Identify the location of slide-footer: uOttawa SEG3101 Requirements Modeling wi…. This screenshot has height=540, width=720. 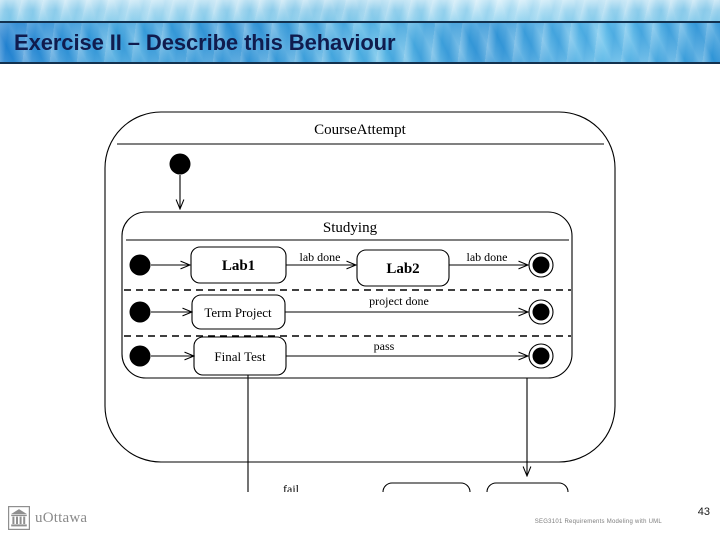
(360, 516).